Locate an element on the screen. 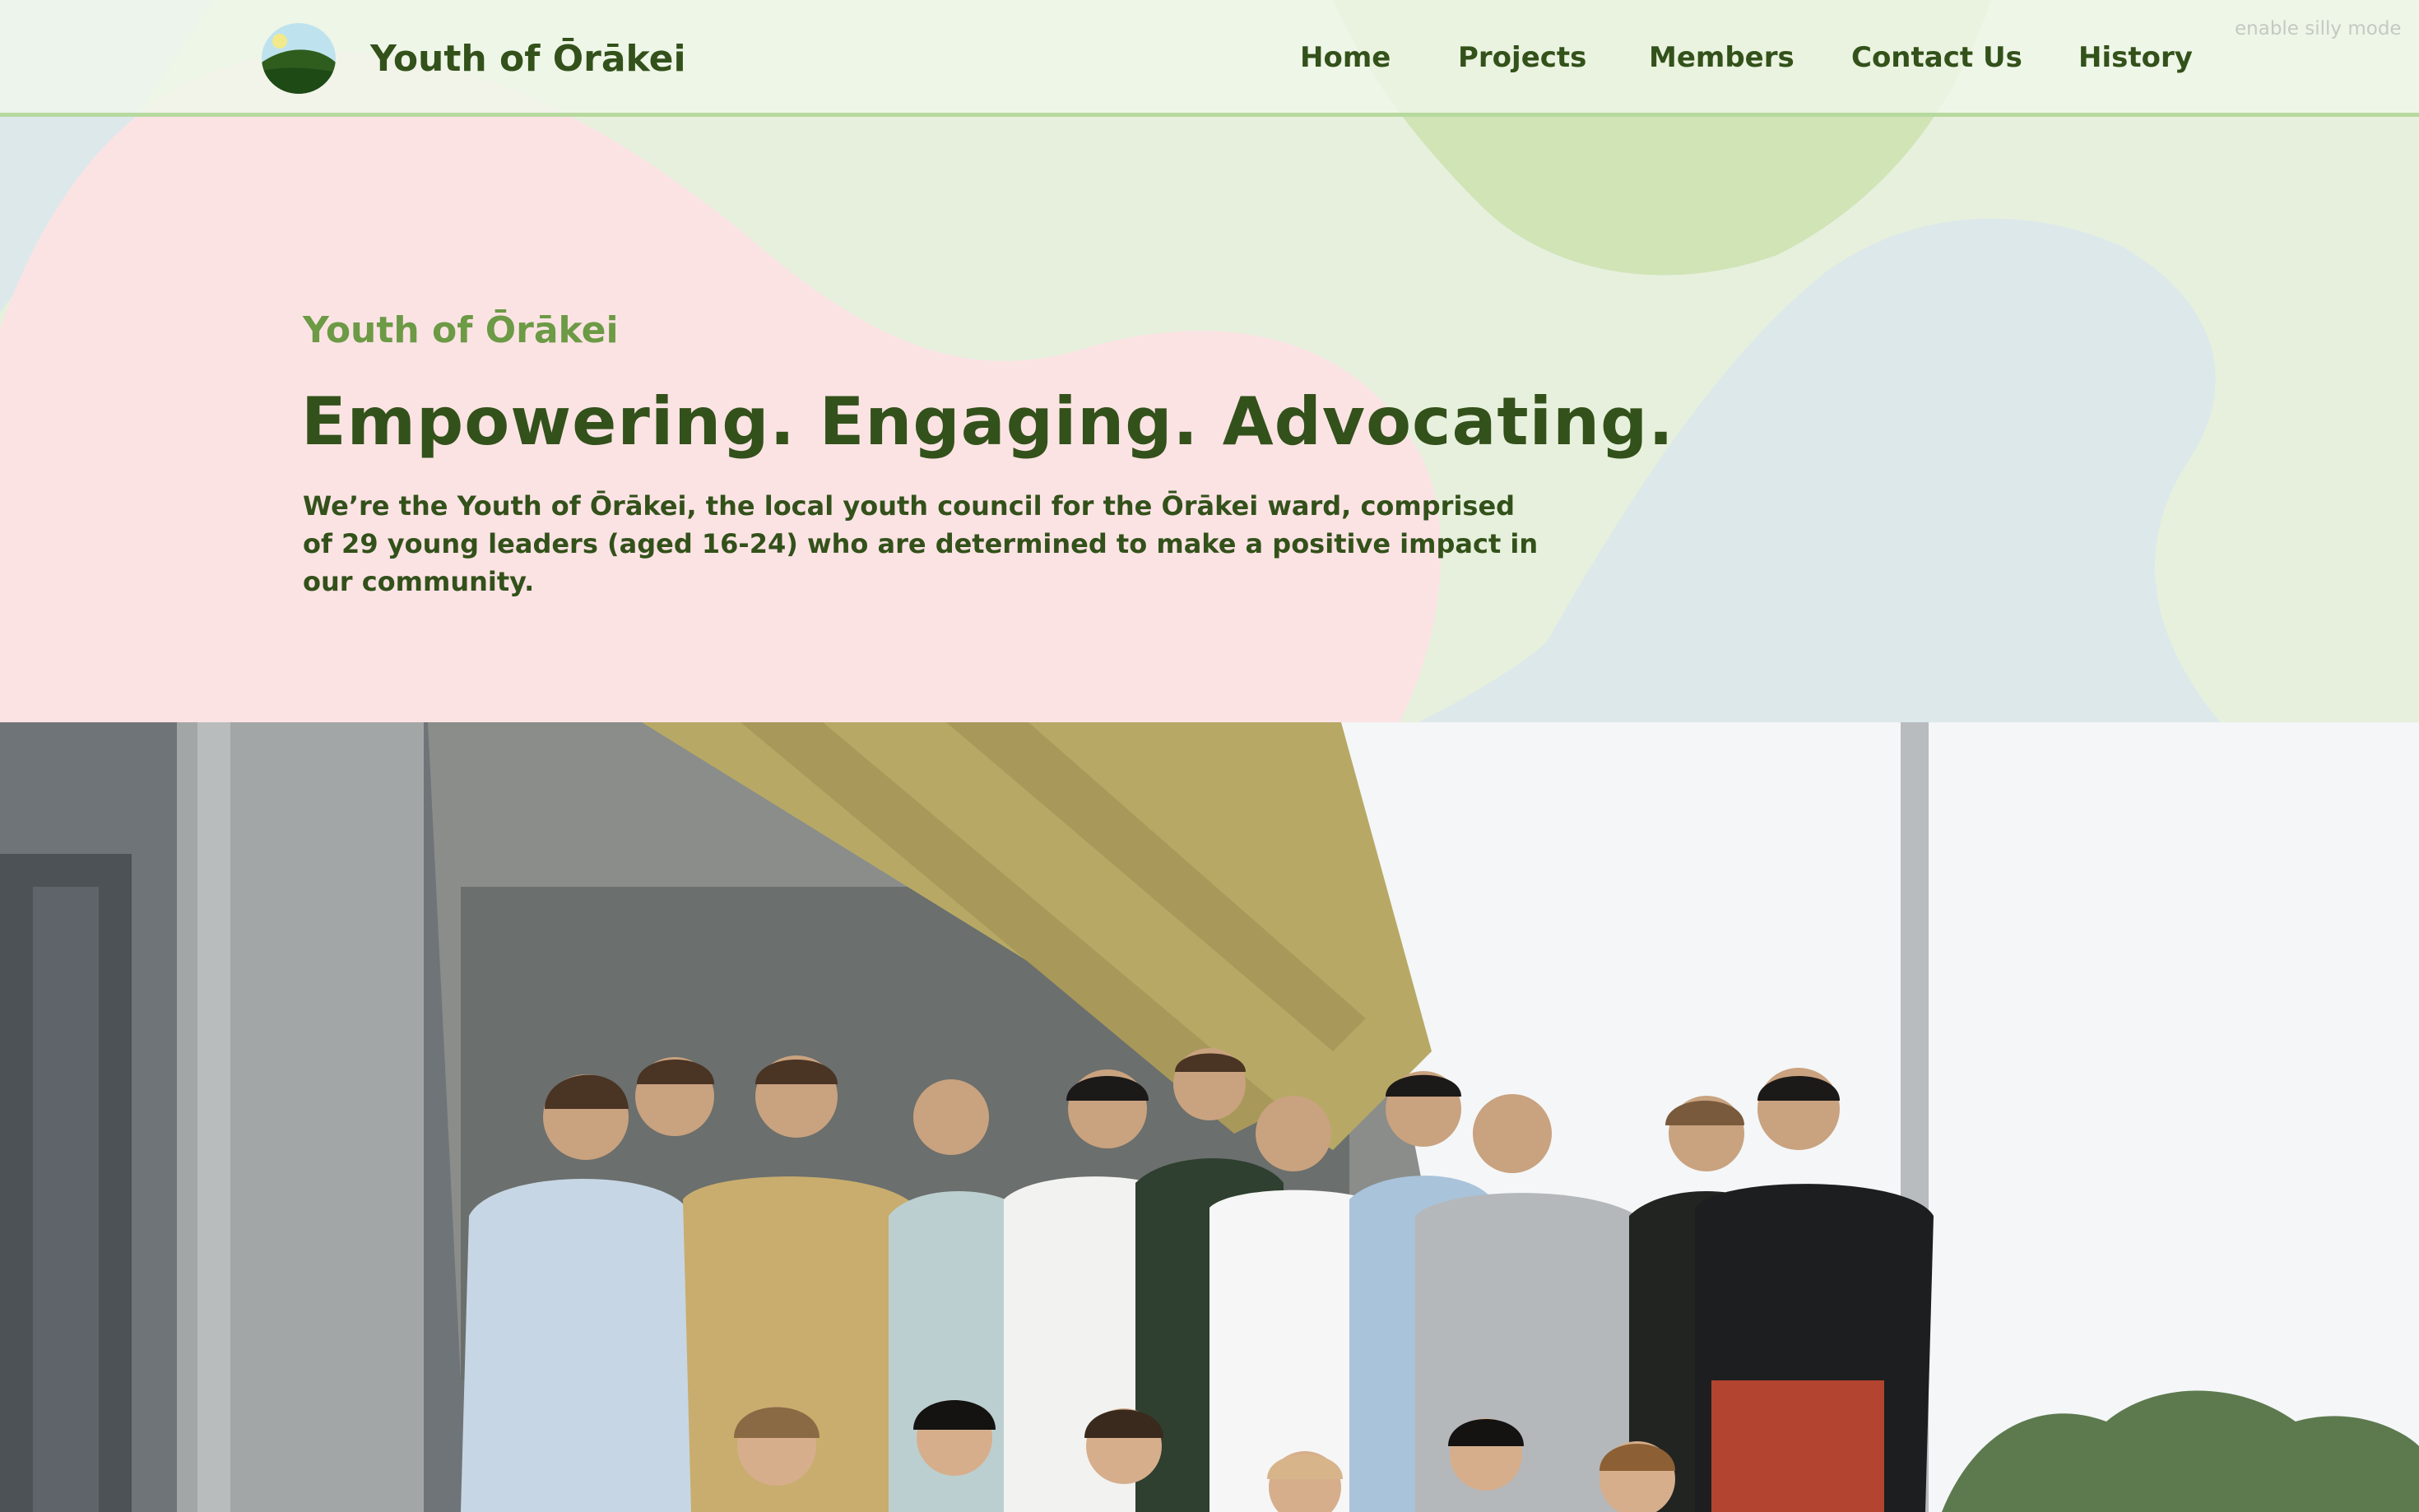 The image size is (2419, 1512). landscape-logo-icon is located at coordinates (299, 58).